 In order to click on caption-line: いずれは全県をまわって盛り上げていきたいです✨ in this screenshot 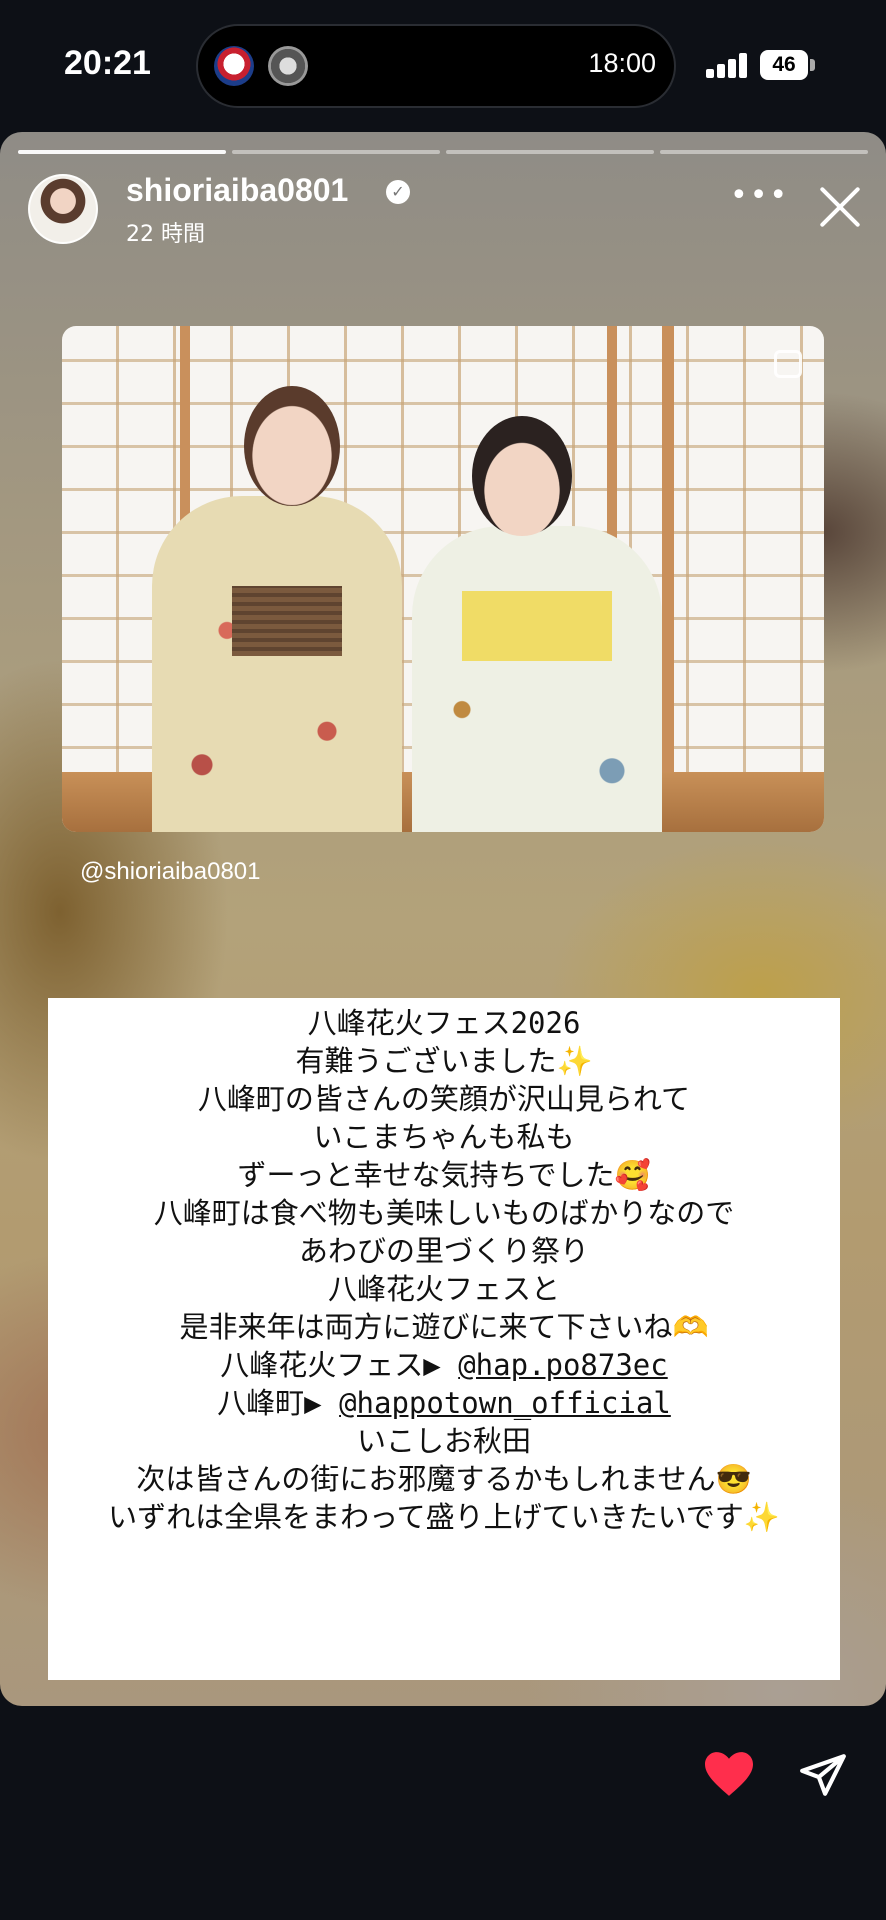, I will do `click(444, 1517)`.